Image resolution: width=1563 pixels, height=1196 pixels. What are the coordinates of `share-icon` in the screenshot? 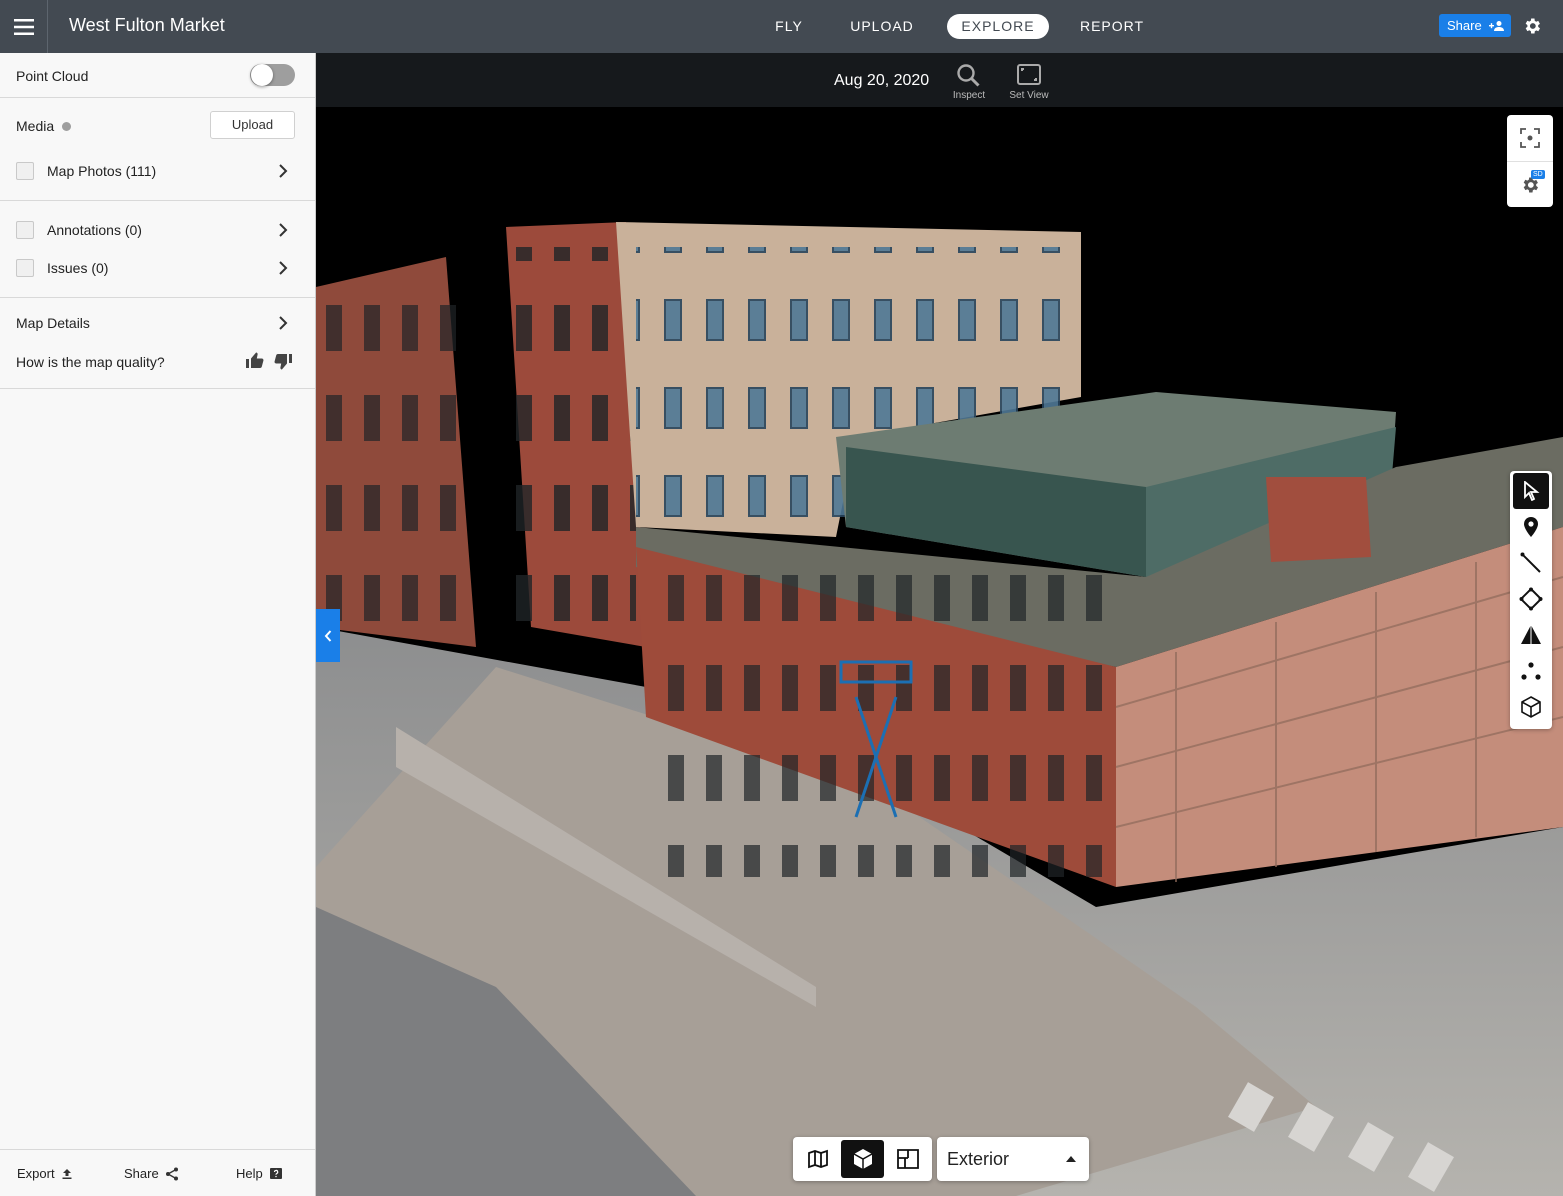 It's located at (171, 1173).